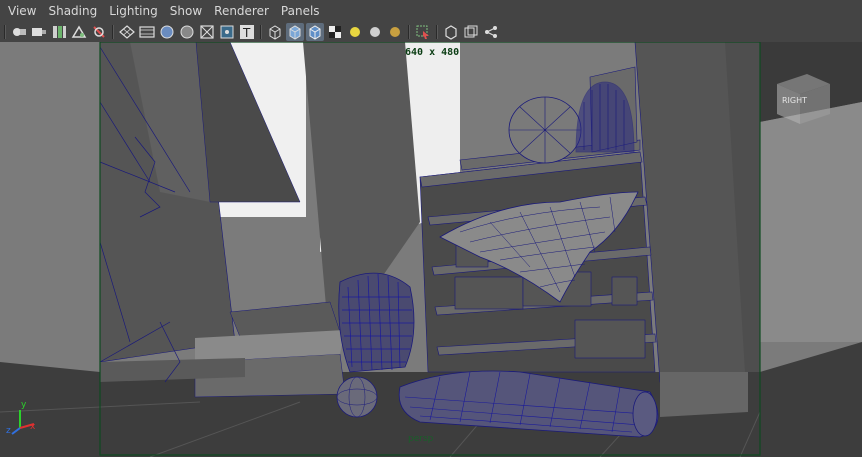 The width and height of the screenshot is (862, 457). What do you see at coordinates (335, 32) in the screenshot?
I see `textured-icon` at bounding box center [335, 32].